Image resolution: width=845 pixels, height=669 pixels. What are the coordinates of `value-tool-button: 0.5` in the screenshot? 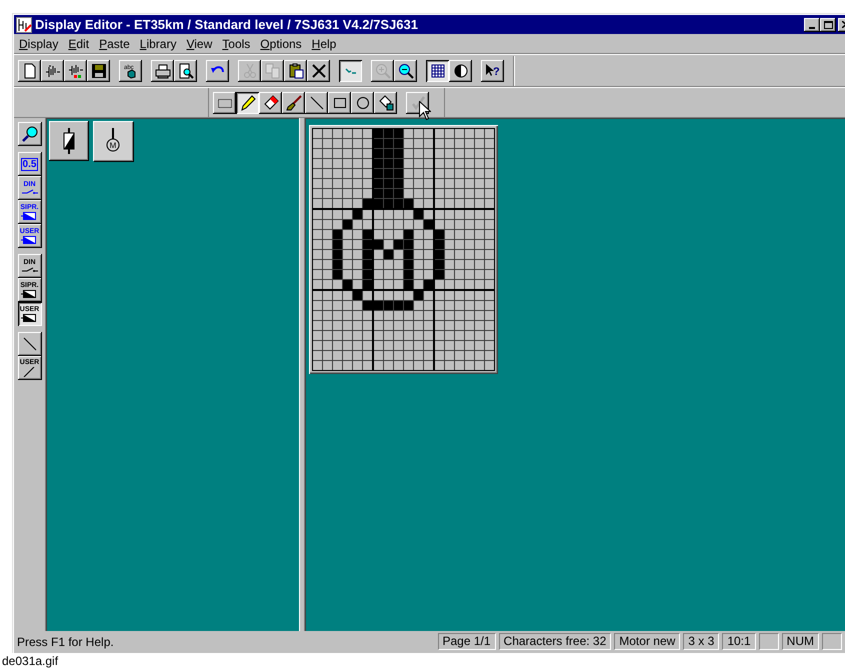 It's located at (30, 164).